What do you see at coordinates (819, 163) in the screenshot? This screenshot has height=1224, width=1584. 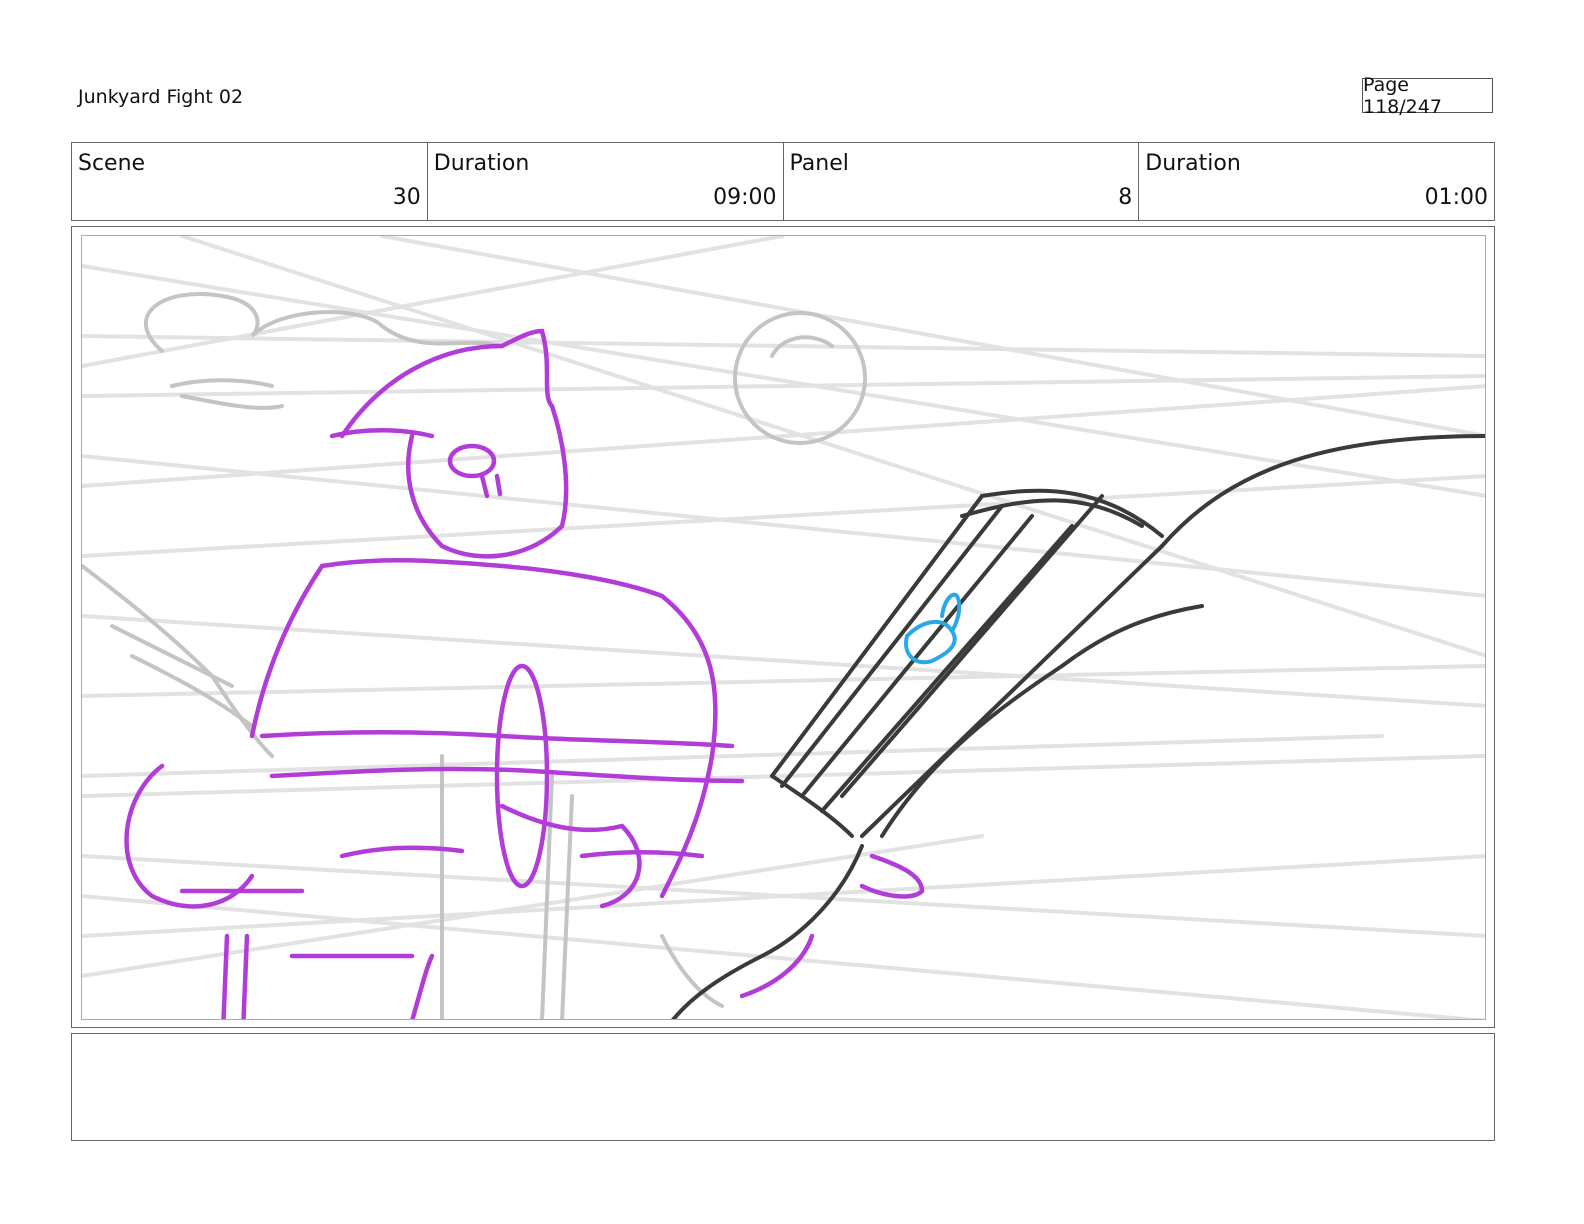 I see `panel-label: Panel` at bounding box center [819, 163].